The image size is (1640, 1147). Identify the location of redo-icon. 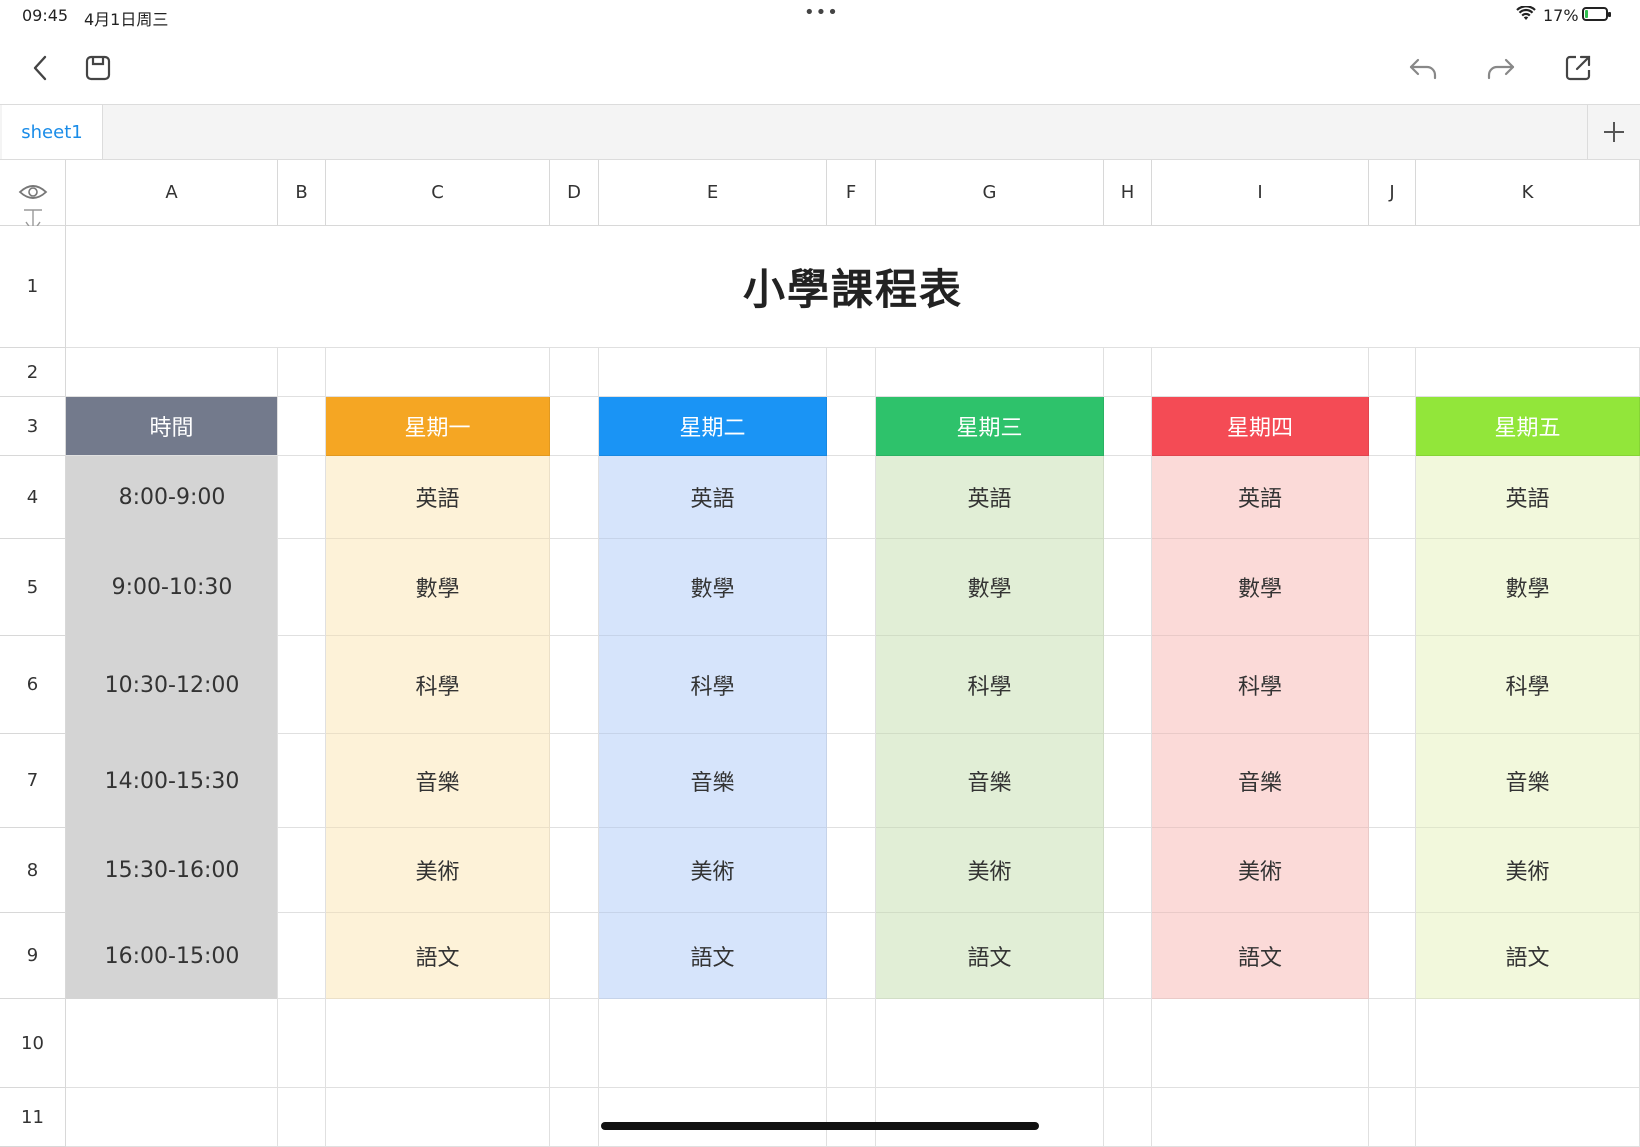
(1501, 68).